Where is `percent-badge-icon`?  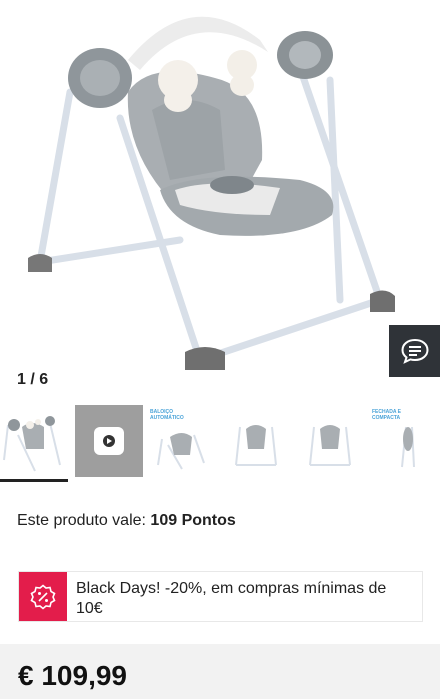
percent-badge-icon is located at coordinates (43, 596).